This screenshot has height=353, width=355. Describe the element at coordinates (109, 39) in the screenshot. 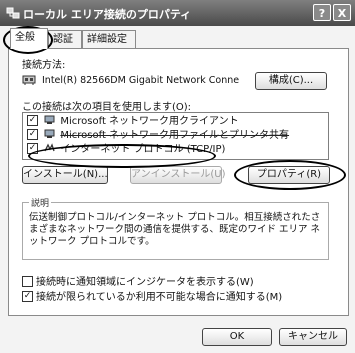

I see `tab-advanced: 詳細設定` at that location.